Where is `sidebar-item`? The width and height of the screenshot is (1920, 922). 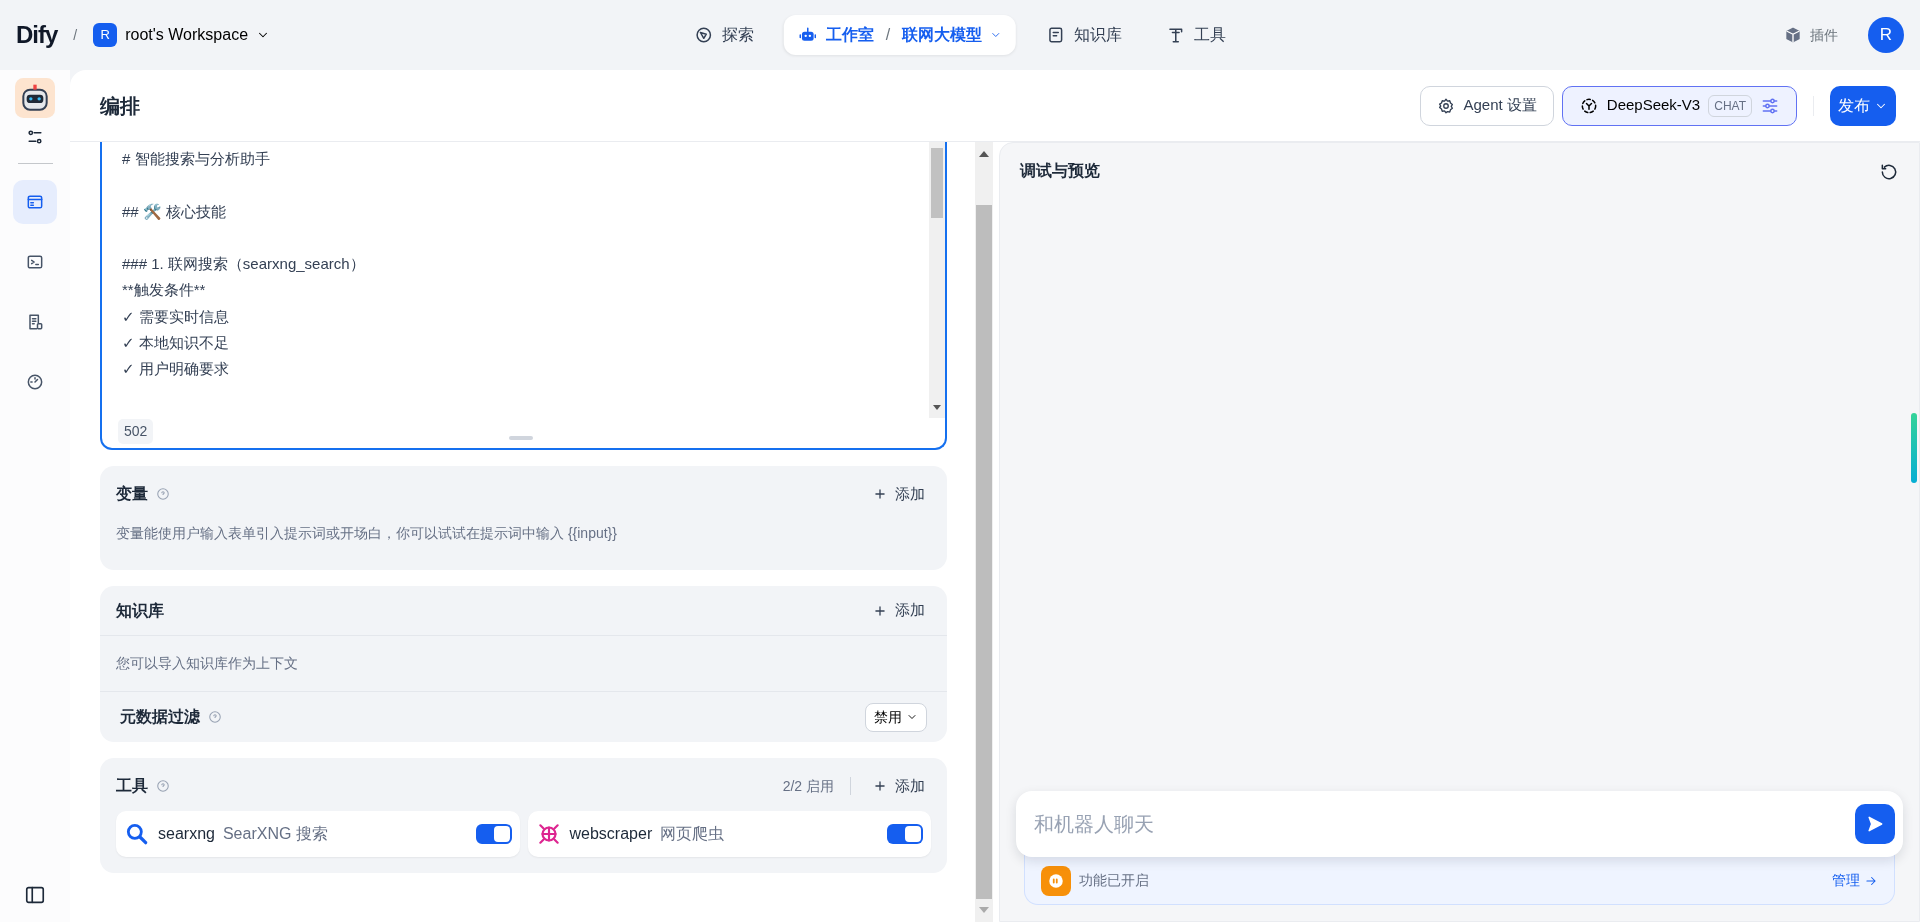
sidebar-item is located at coordinates (35, 202).